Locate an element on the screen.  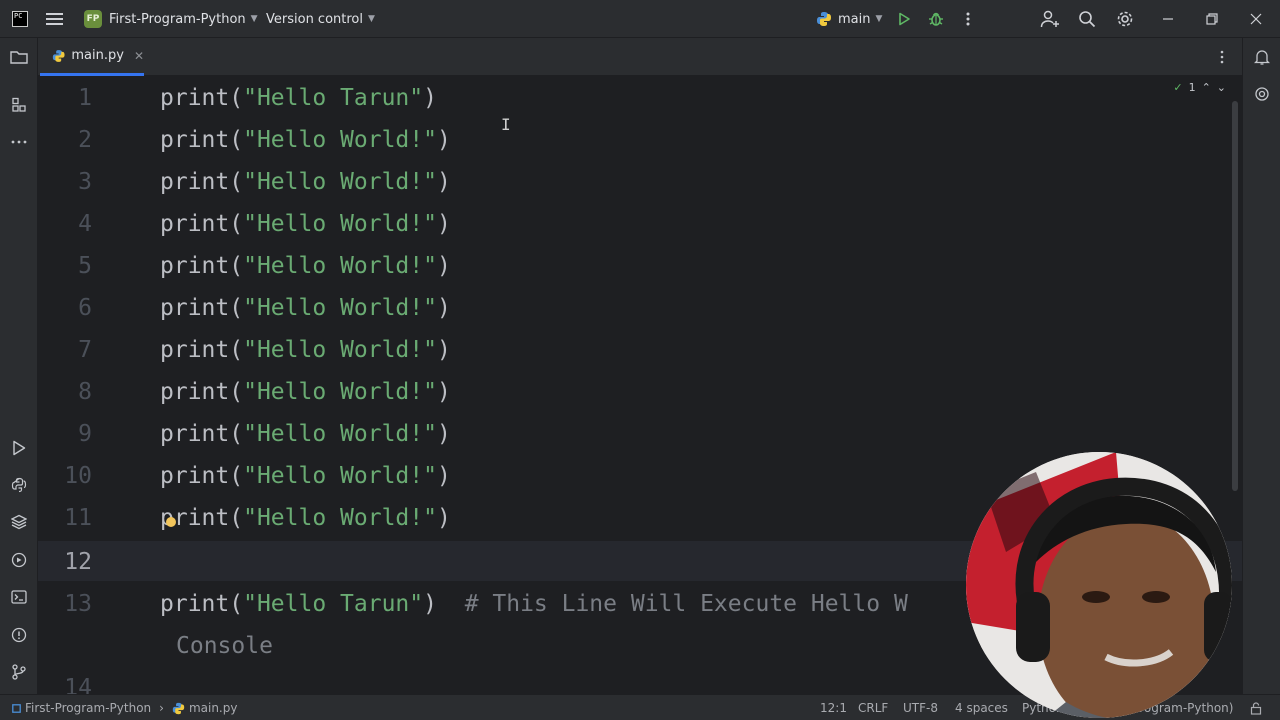
line-number: 8 is located at coordinates (85, 392).